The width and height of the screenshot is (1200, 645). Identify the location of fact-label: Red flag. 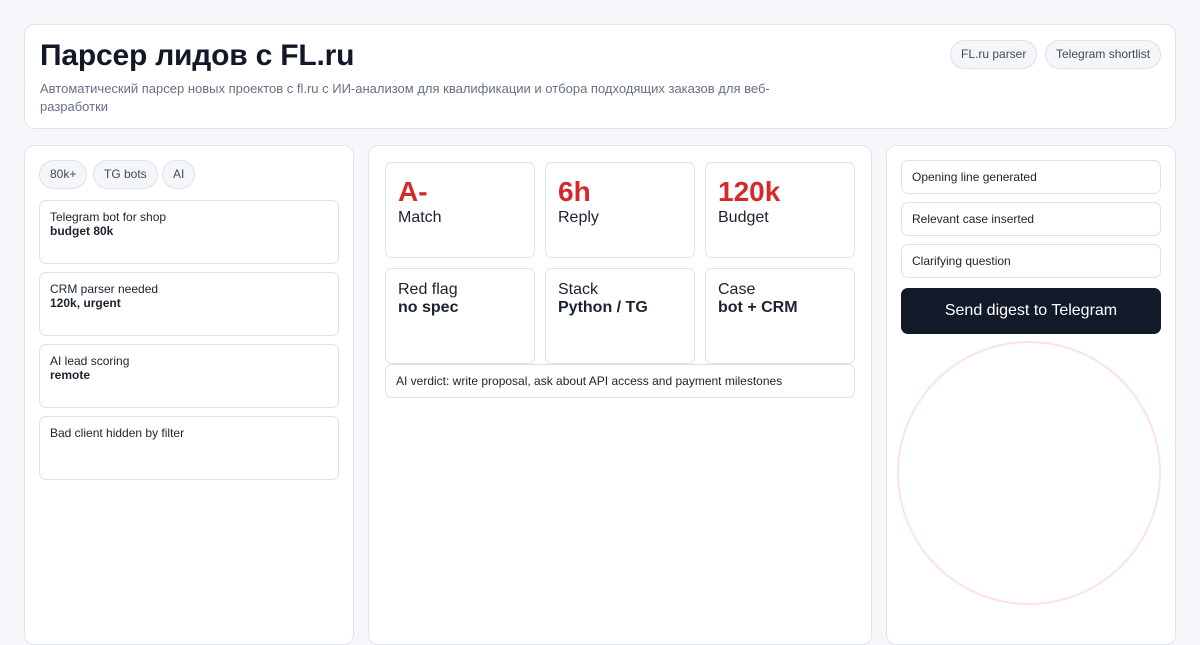
(428, 289).